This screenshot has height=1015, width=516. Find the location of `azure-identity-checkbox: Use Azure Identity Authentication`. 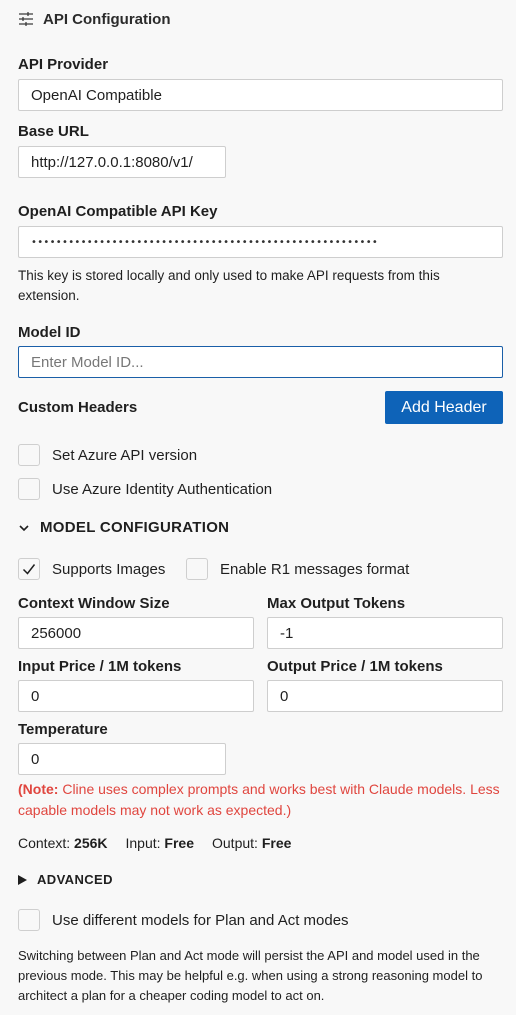

azure-identity-checkbox: Use Azure Identity Authentication is located at coordinates (145, 489).